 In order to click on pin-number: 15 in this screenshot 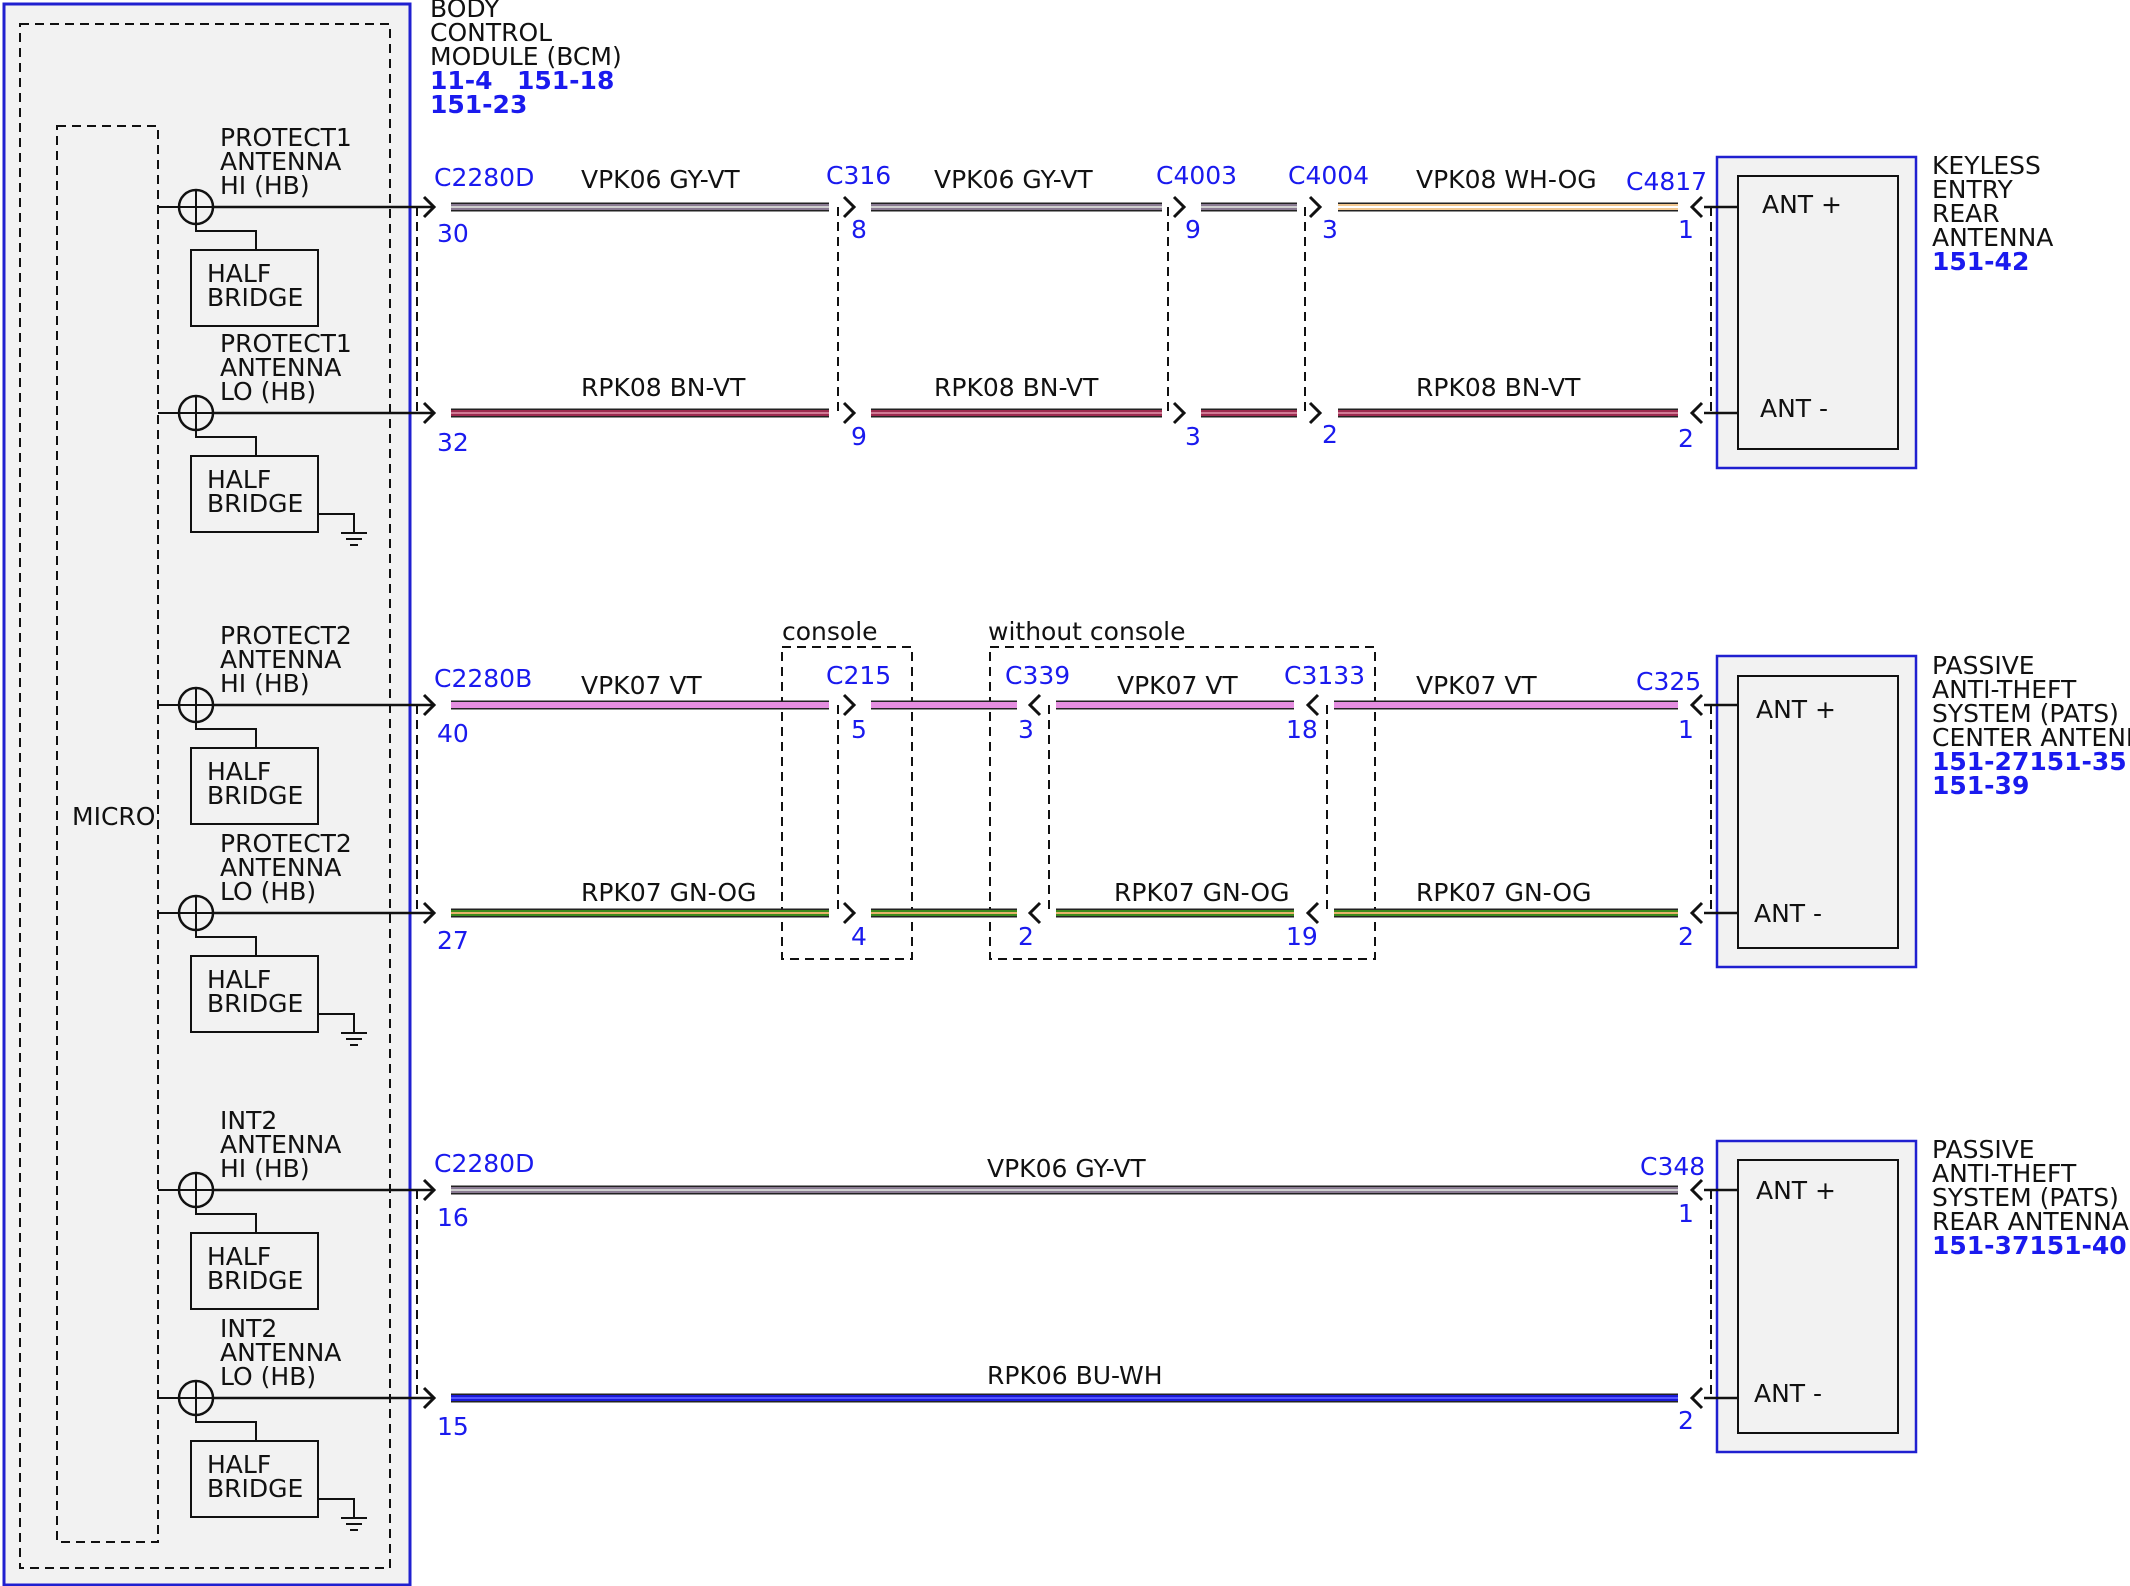, I will do `click(453, 1426)`.